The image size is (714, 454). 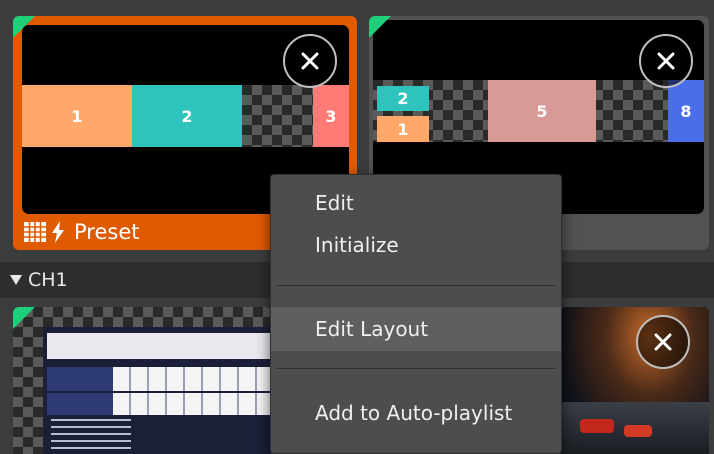 I want to click on menu-item-initialize: Initialize, so click(x=416, y=245).